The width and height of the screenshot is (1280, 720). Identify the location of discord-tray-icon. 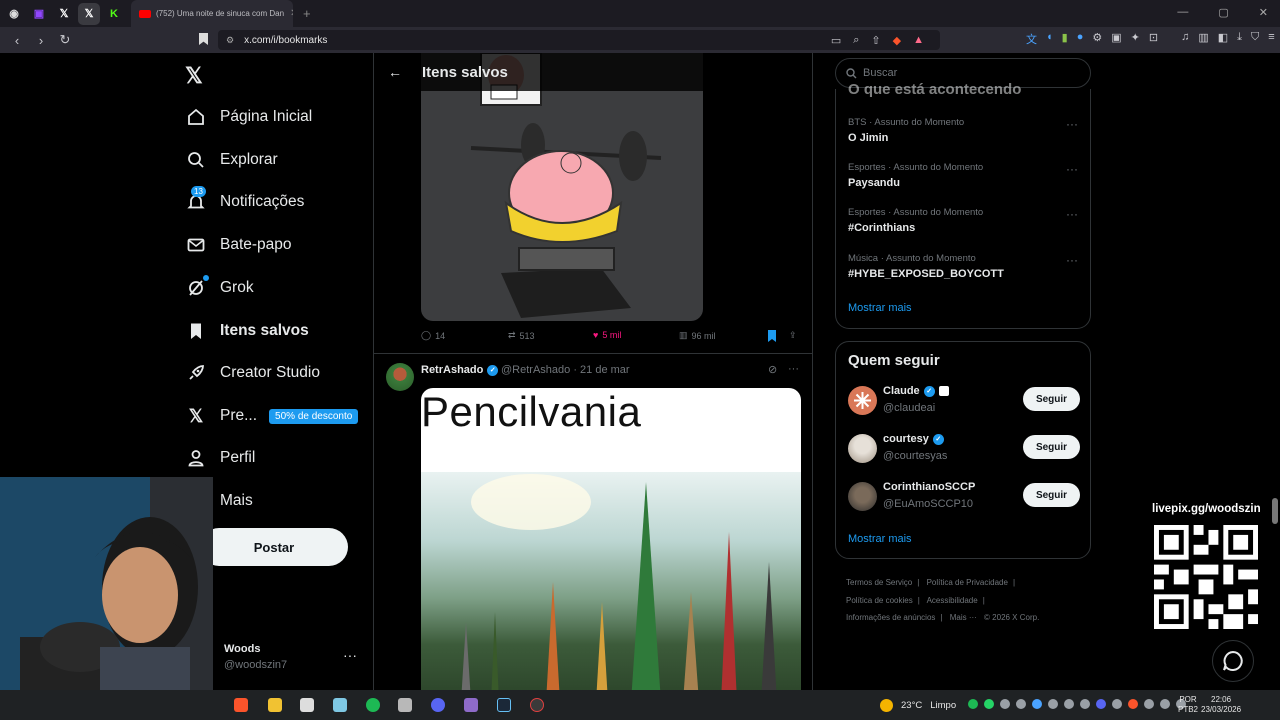
(1101, 704).